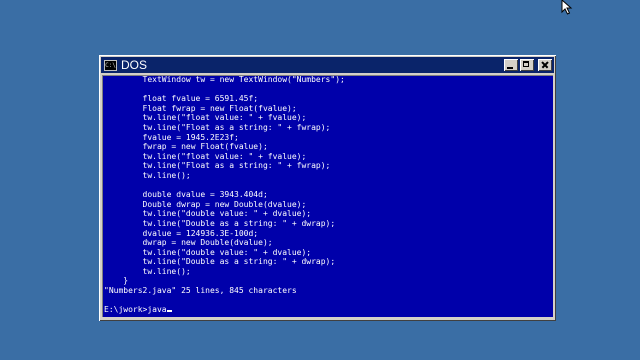  I want to click on console-line: fwrap = new Float(fvalue);, so click(186, 147).